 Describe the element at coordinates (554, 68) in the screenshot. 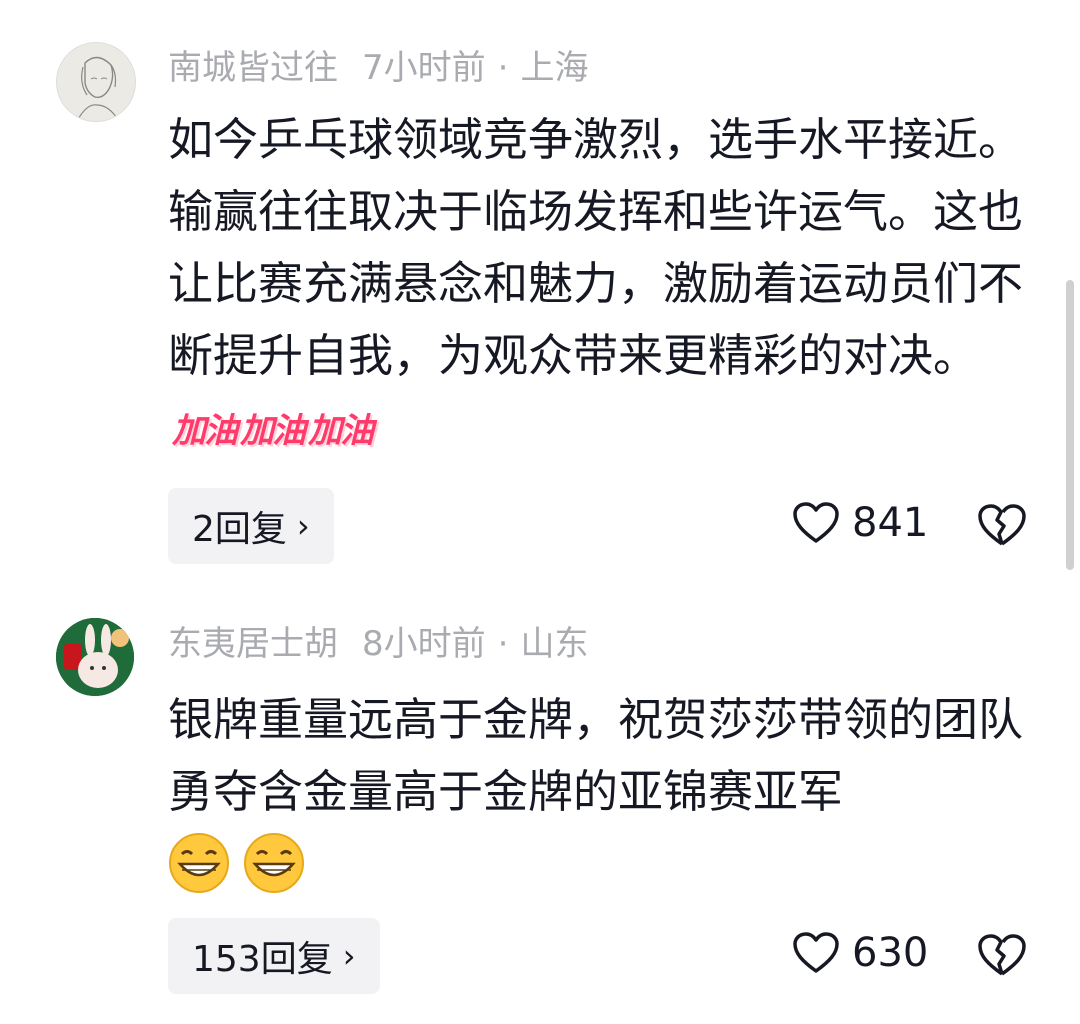

I see `location: 上海` at that location.